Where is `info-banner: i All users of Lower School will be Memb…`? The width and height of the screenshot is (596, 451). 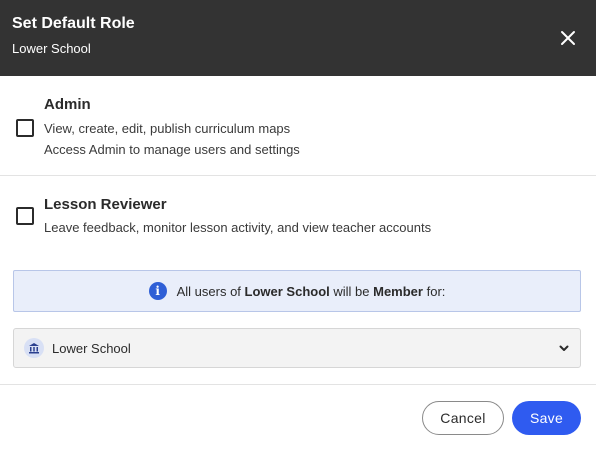 info-banner: i All users of Lower School will be Memb… is located at coordinates (297, 291).